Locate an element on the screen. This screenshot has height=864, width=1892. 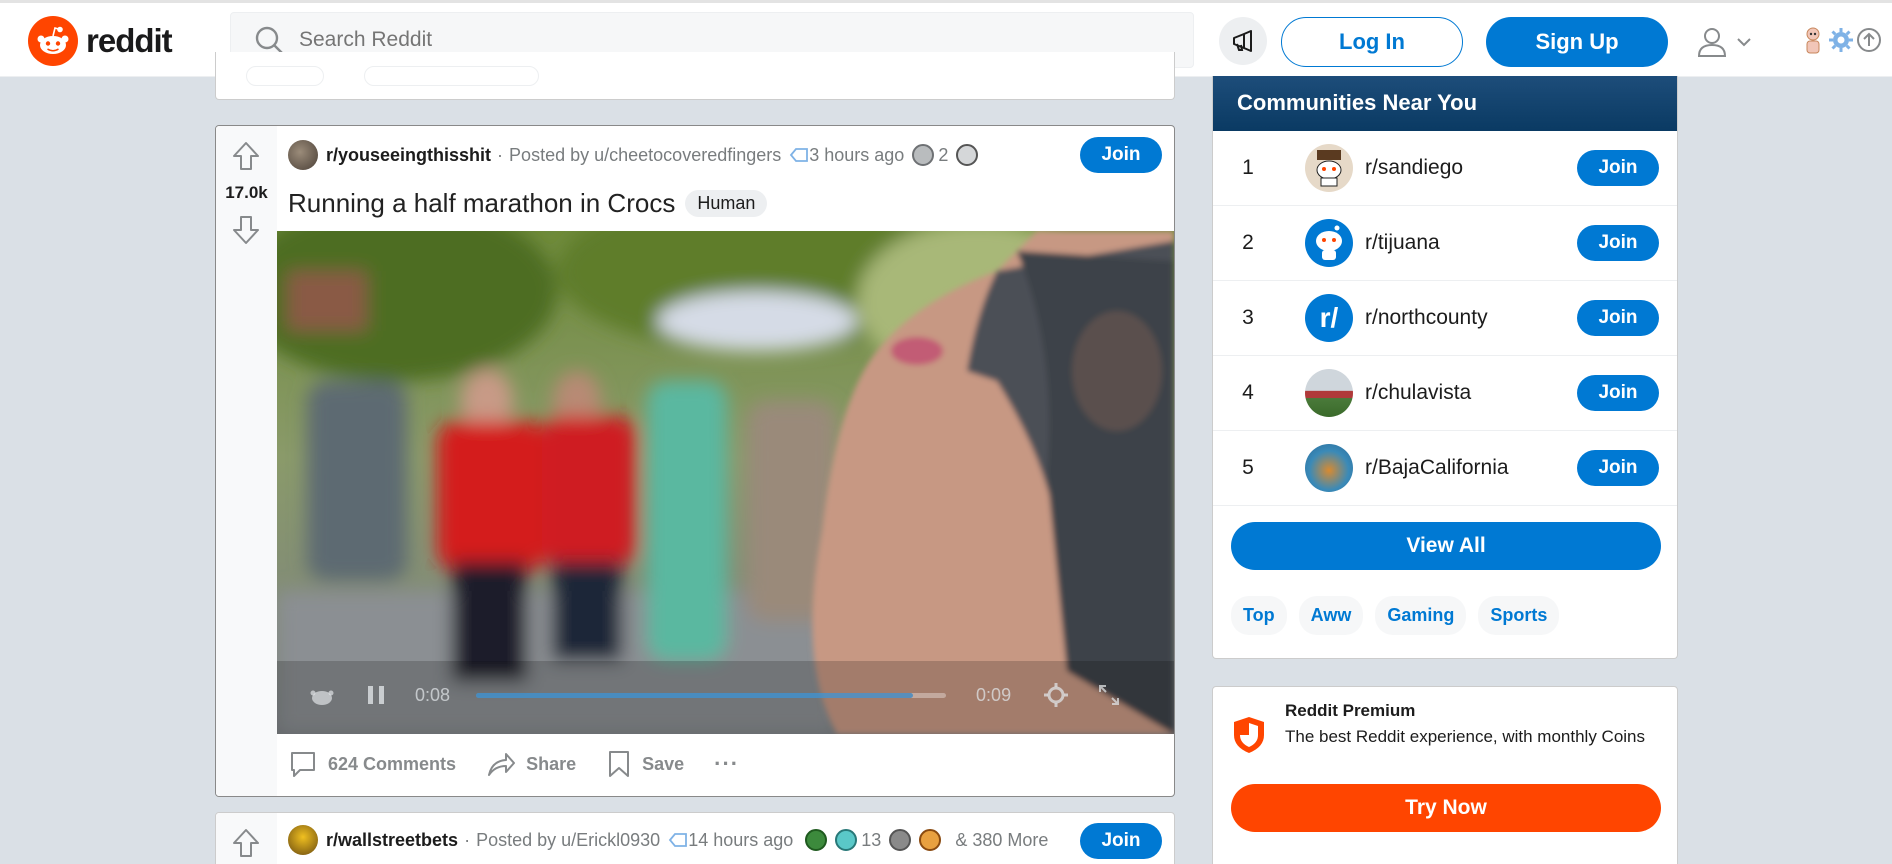
topic-chip-aww: Aww is located at coordinates (1331, 615).